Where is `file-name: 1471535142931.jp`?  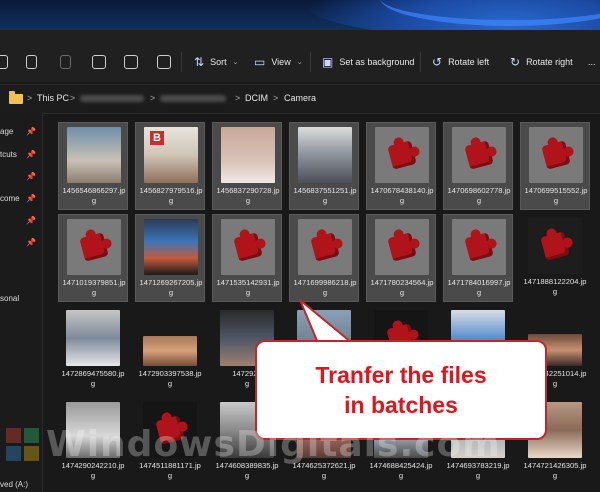 file-name: 1471535142931.jp is located at coordinates (248, 282).